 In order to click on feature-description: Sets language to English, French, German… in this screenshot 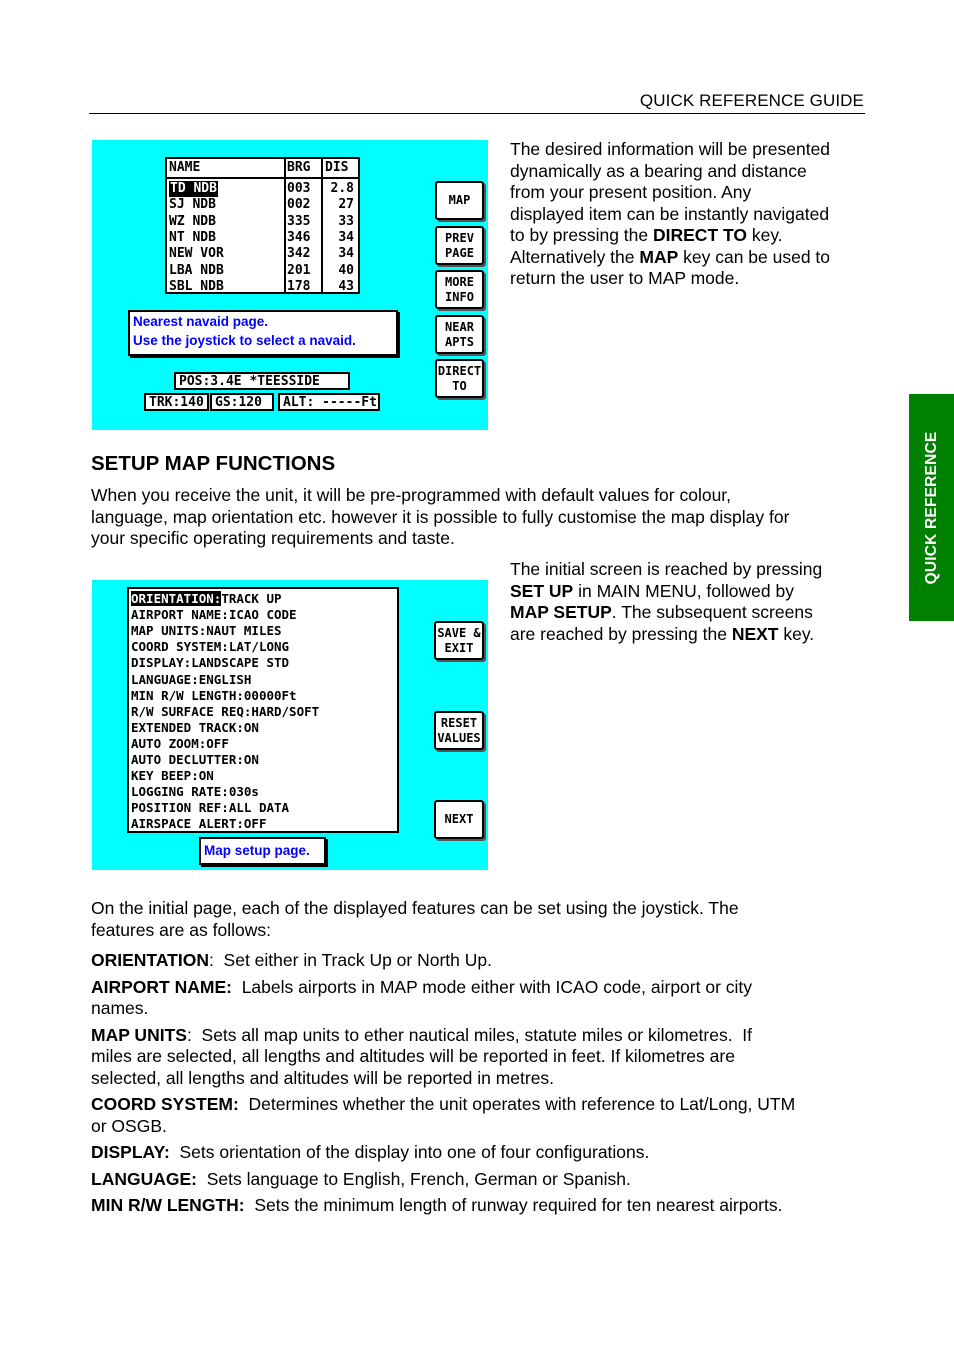, I will do `click(413, 1178)`.